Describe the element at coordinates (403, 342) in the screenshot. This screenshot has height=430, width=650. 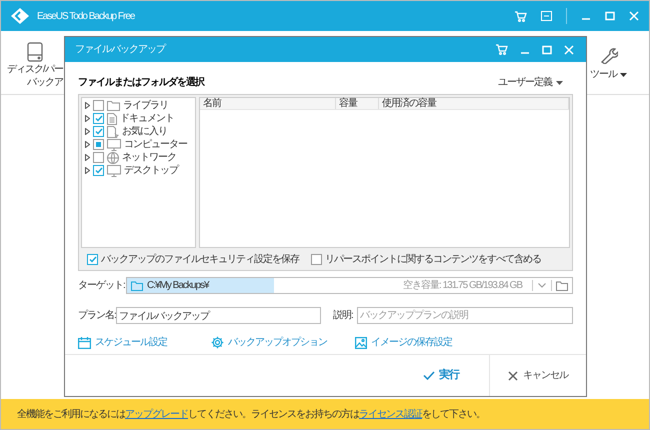
I see `settings-link: イメージの保存設定` at that location.